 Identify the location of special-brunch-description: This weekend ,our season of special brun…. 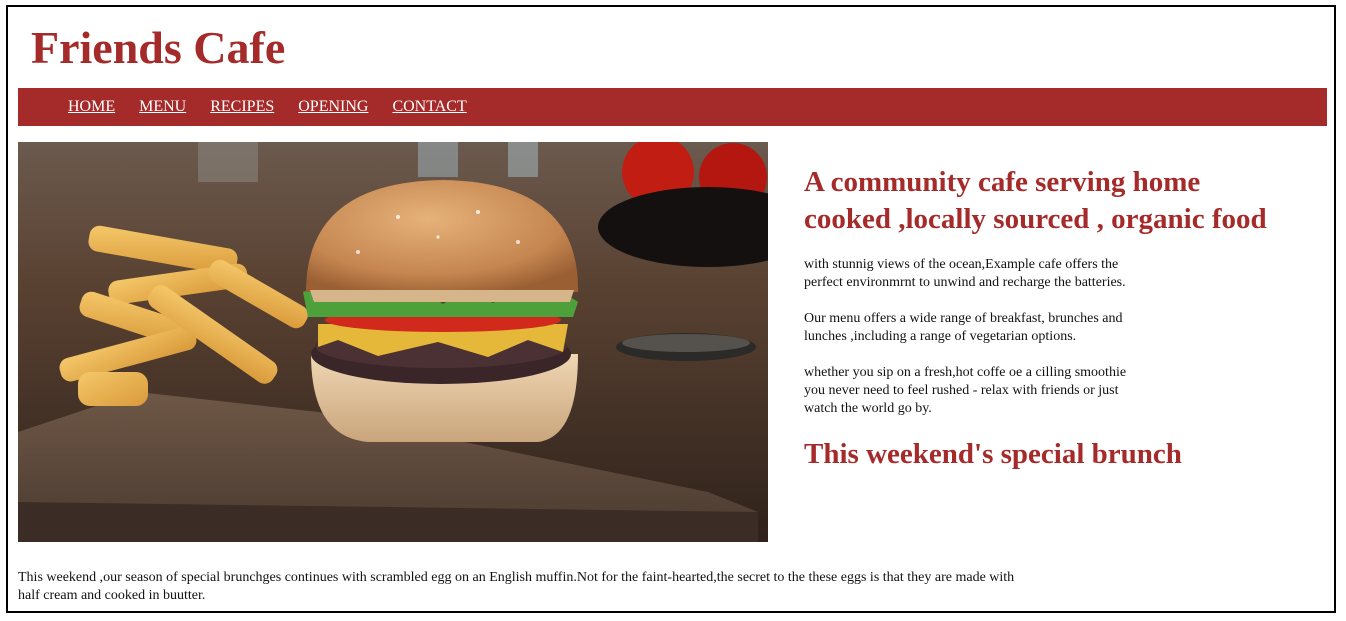
(516, 586).